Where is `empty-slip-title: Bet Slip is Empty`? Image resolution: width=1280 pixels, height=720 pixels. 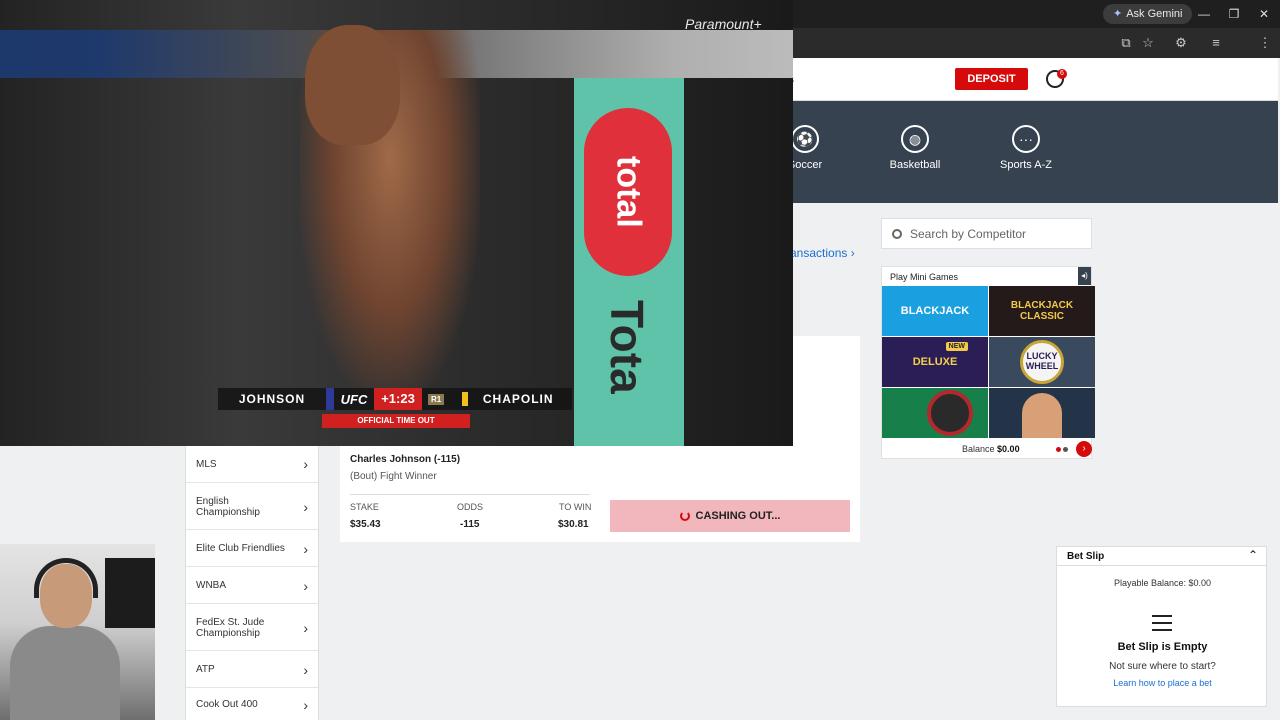 empty-slip-title: Bet Slip is Empty is located at coordinates (1162, 647).